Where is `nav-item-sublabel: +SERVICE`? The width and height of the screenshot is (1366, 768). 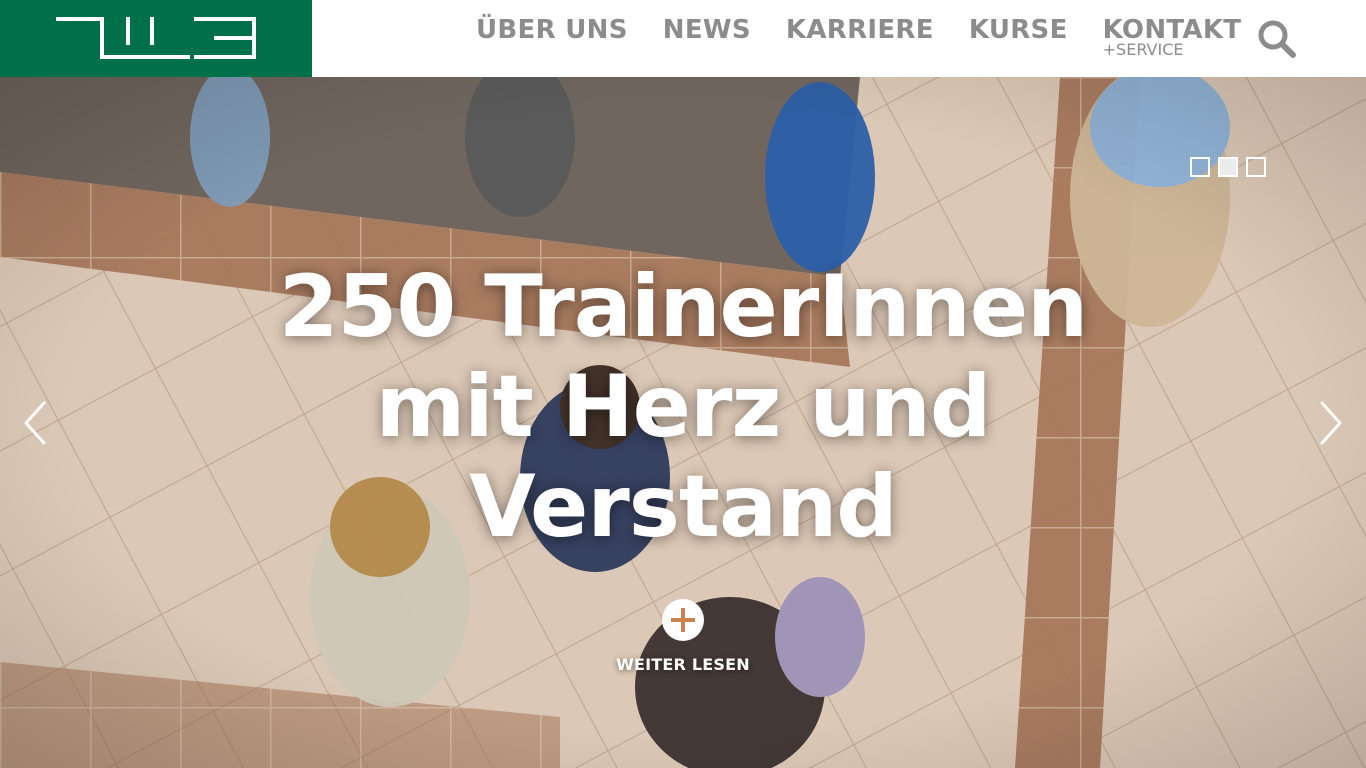
nav-item-sublabel: +SERVICE is located at coordinates (1143, 49).